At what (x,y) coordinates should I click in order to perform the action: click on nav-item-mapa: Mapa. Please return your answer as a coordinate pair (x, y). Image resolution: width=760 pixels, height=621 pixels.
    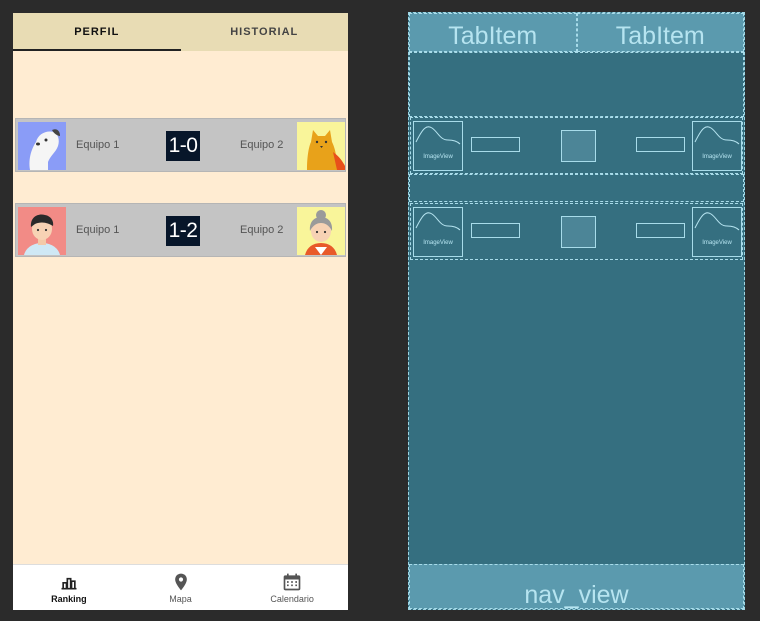
    Looking at the image, I should click on (181, 587).